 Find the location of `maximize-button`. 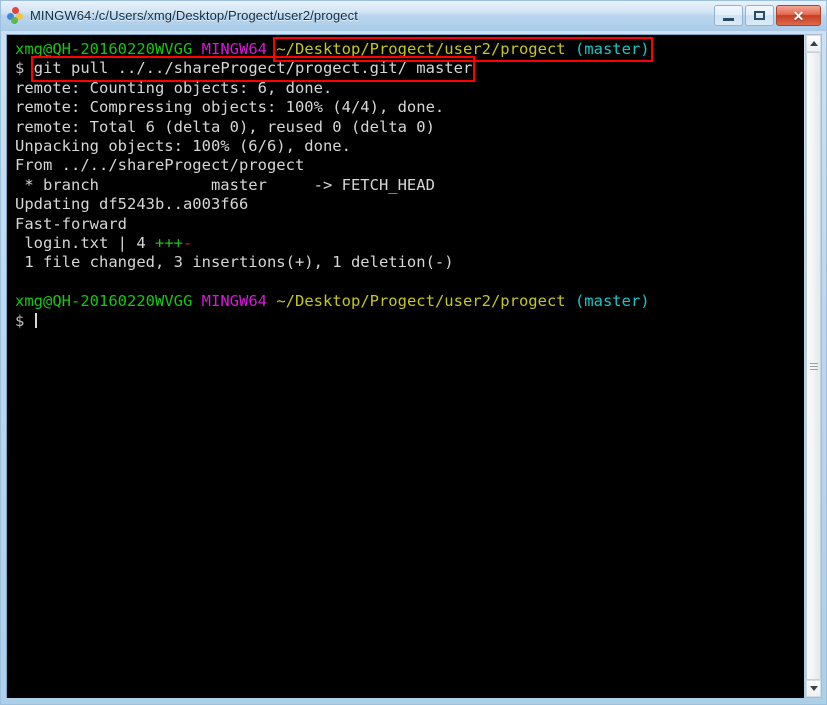

maximize-button is located at coordinates (759, 15).